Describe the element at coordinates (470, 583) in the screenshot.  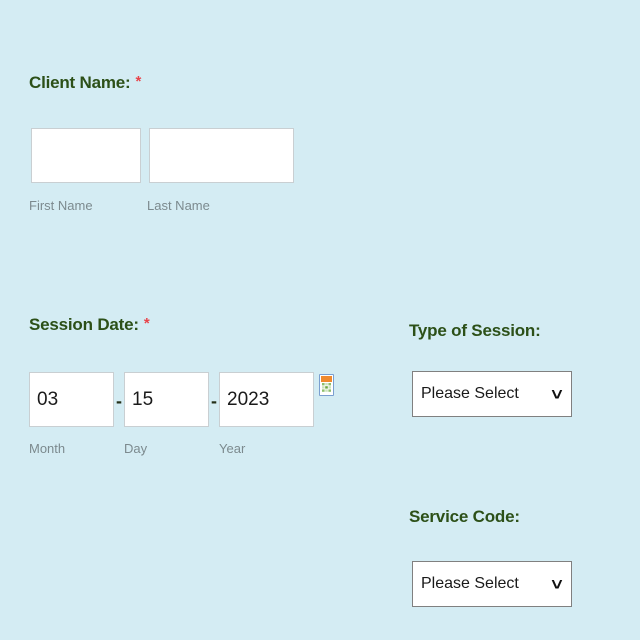
I see `service-code-selected-value: Please Select` at that location.